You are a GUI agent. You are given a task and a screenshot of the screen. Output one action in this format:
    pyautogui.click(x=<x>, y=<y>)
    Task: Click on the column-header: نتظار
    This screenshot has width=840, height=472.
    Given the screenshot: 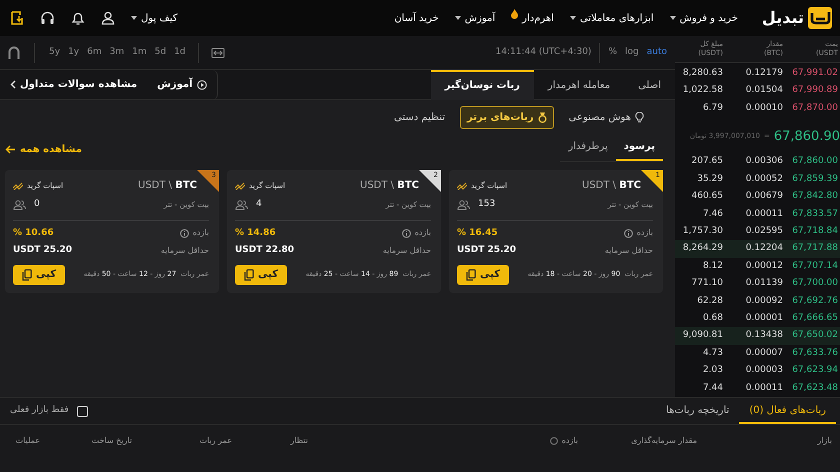 What is the action you would take?
    pyautogui.click(x=299, y=441)
    